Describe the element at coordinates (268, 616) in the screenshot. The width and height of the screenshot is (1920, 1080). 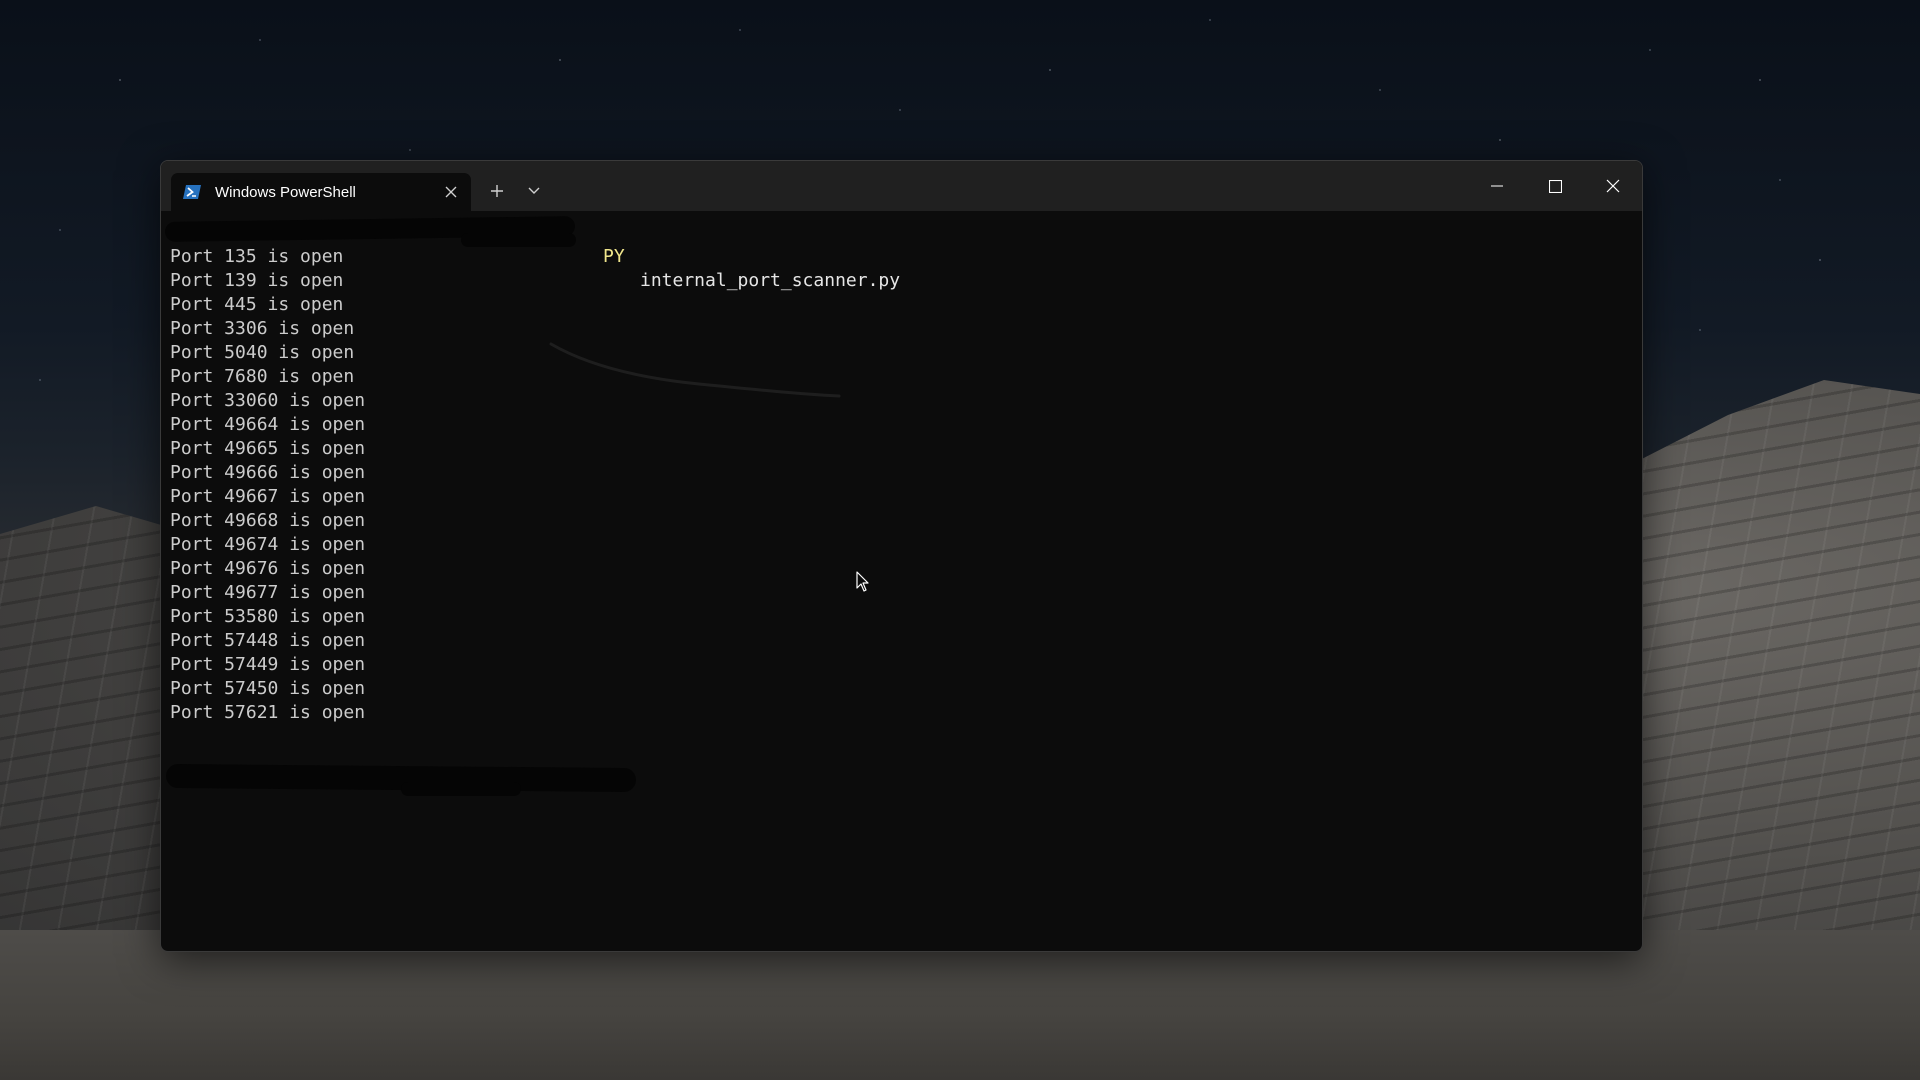
I see `output-line: Port 53580 is open` at that location.